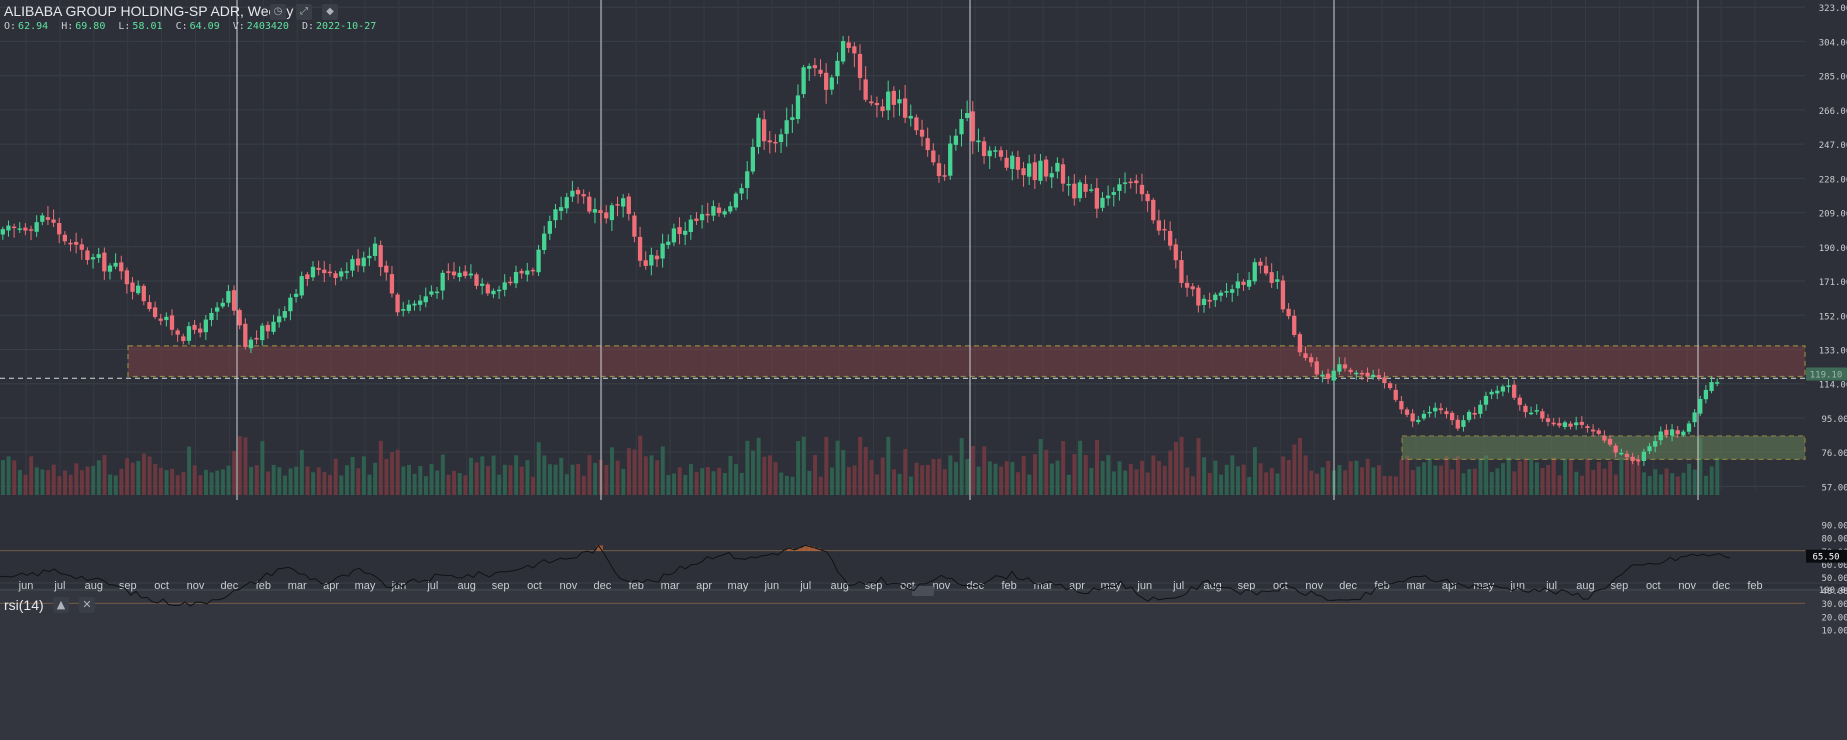 This screenshot has width=1847, height=740. I want to click on price-tick-label: 228.00, so click(1833, 180).